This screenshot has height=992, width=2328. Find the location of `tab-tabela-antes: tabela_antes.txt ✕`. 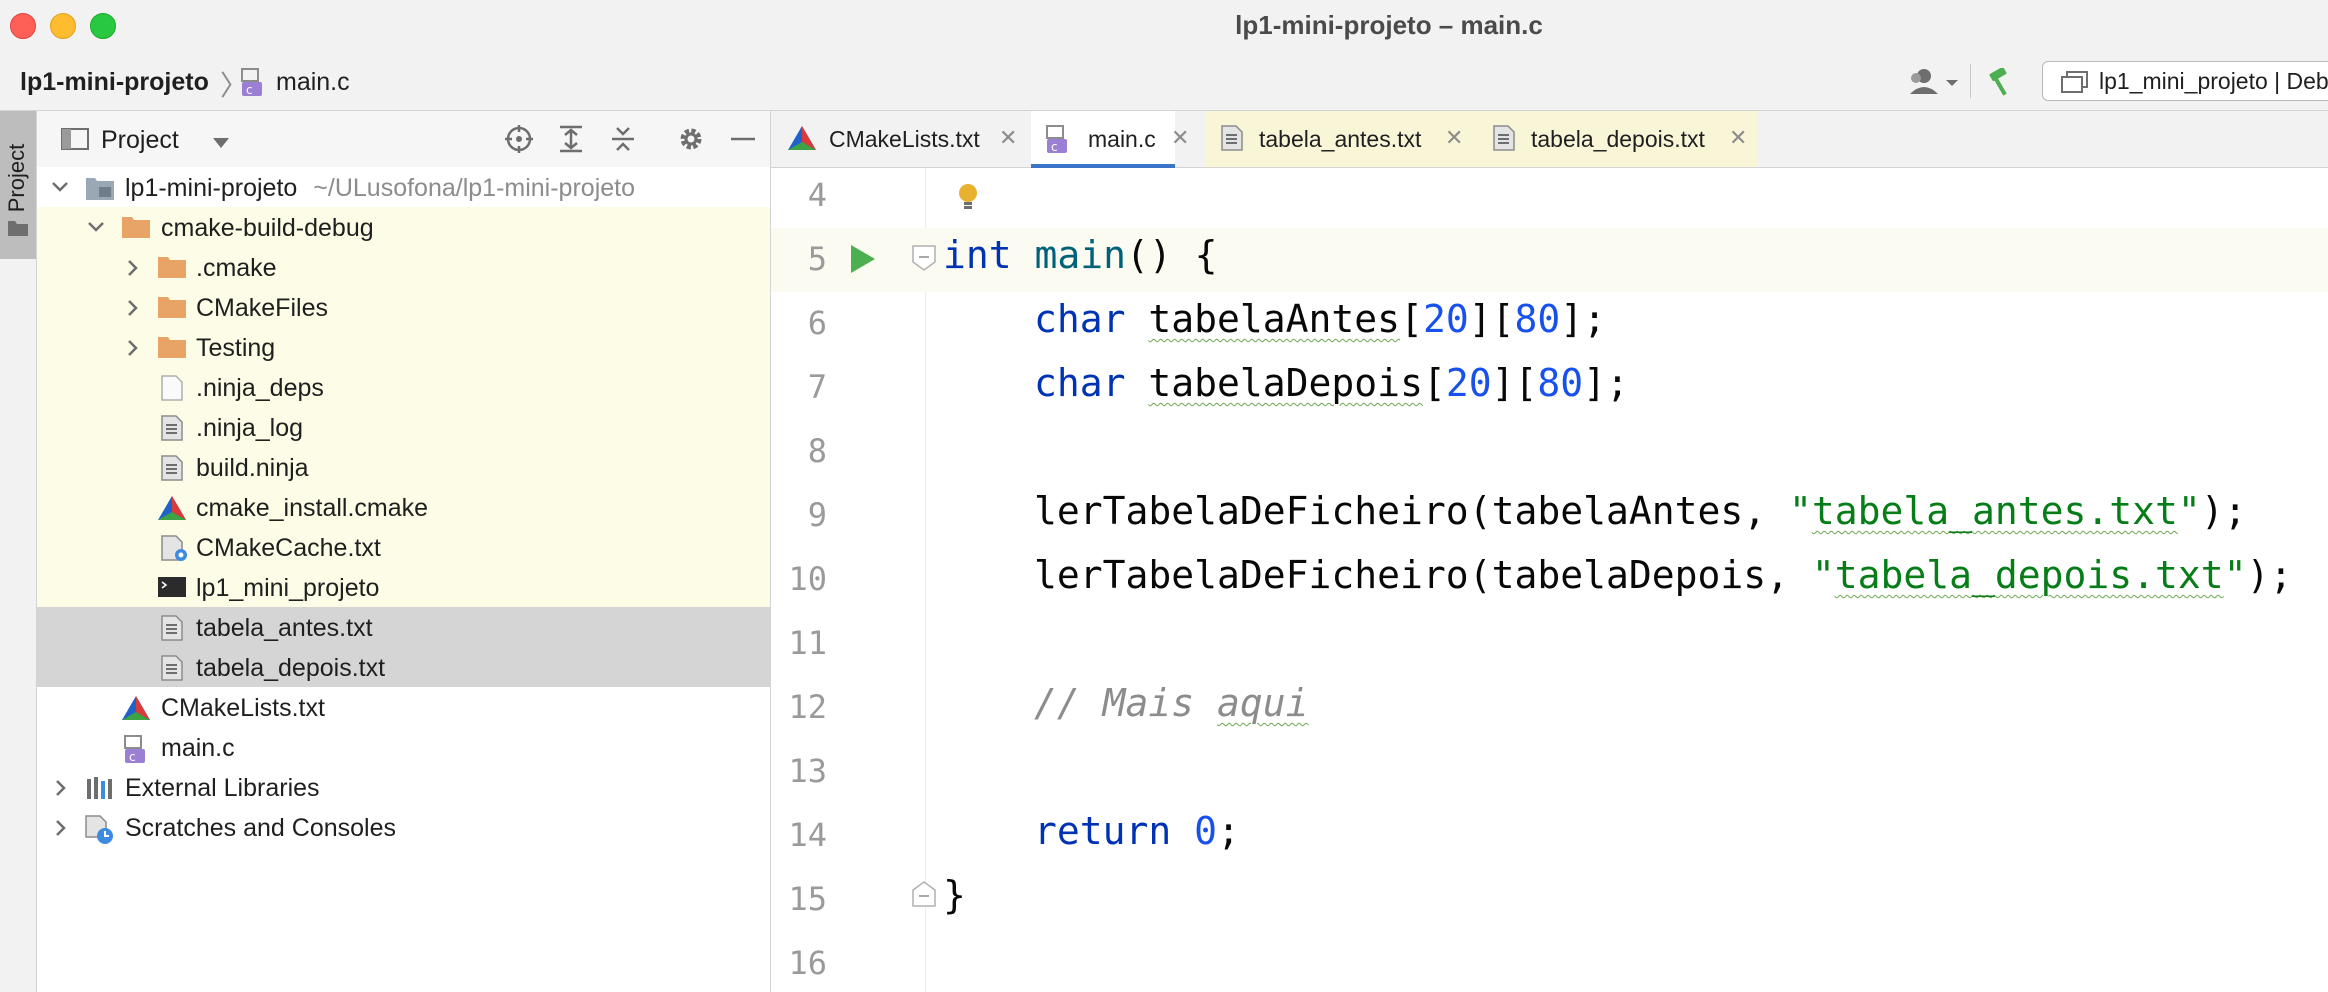

tab-tabela-antes: tabela_antes.txt ✕ is located at coordinates (1341, 139).